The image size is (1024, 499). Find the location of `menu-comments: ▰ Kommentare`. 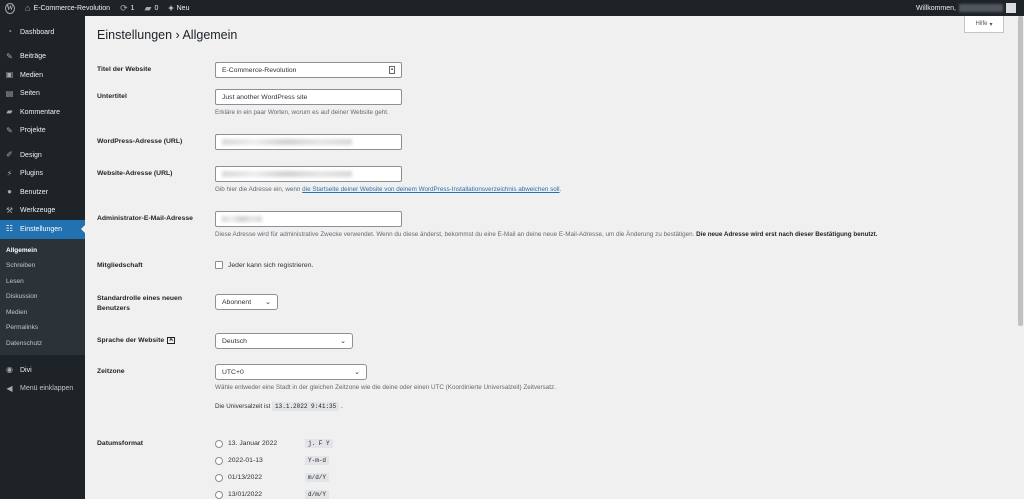

menu-comments: ▰ Kommentare is located at coordinates (42, 112).